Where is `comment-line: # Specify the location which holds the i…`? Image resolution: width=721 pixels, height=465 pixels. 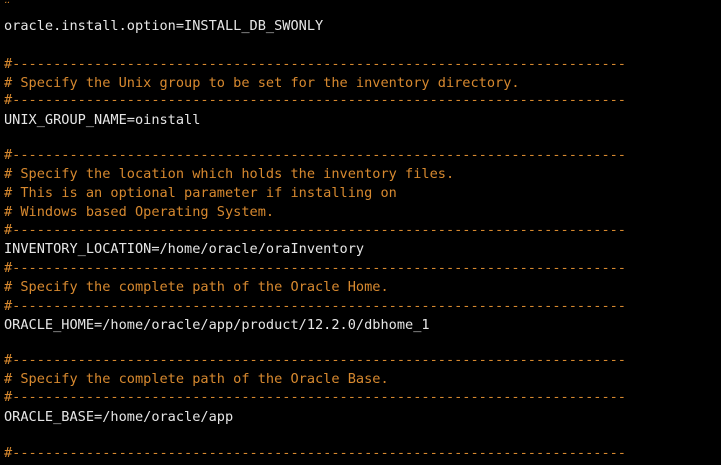
comment-line: # Specify the location which holds the i… is located at coordinates (229, 174).